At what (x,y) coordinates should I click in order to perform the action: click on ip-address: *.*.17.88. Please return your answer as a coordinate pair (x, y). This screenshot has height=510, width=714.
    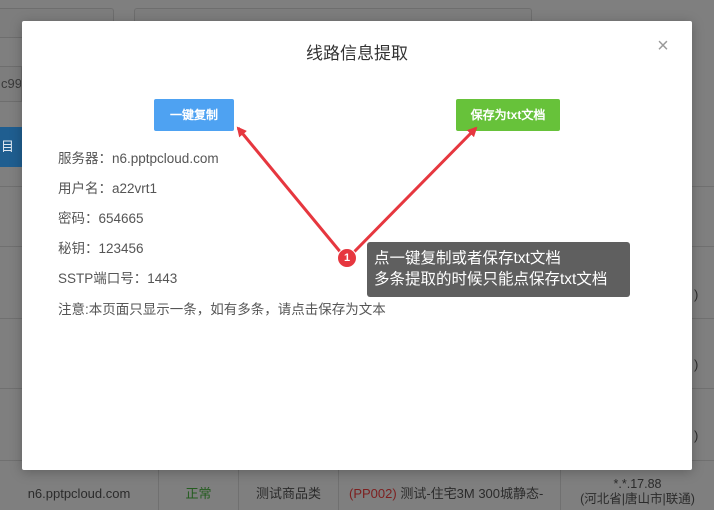
    Looking at the image, I should click on (637, 484).